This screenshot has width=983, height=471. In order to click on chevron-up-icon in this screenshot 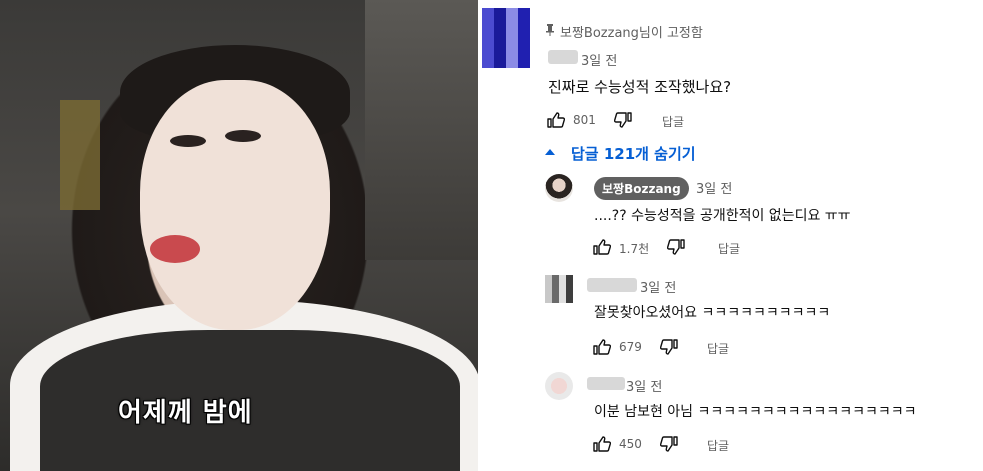, I will do `click(550, 152)`.